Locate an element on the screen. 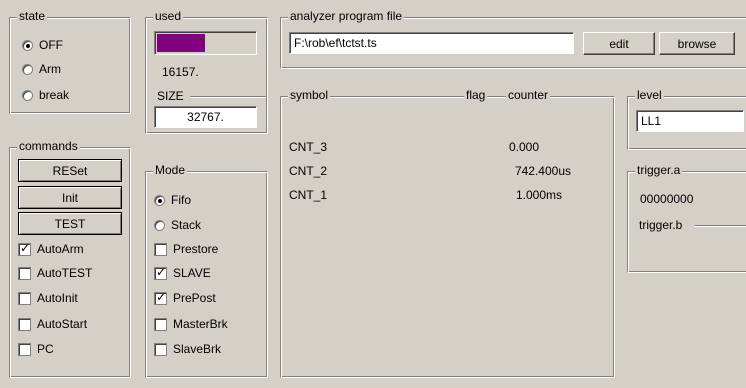  trigger-a-title: trigger.a is located at coordinates (659, 170).